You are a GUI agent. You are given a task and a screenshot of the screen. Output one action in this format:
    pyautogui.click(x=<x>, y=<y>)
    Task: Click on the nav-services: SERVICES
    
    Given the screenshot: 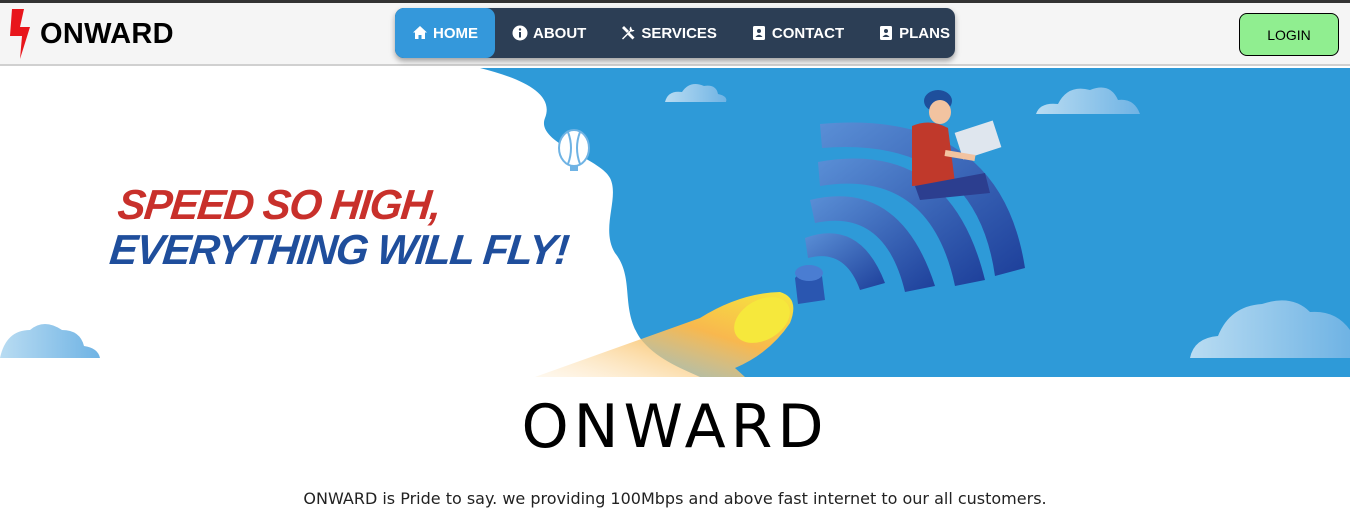 What is the action you would take?
    pyautogui.click(x=668, y=33)
    